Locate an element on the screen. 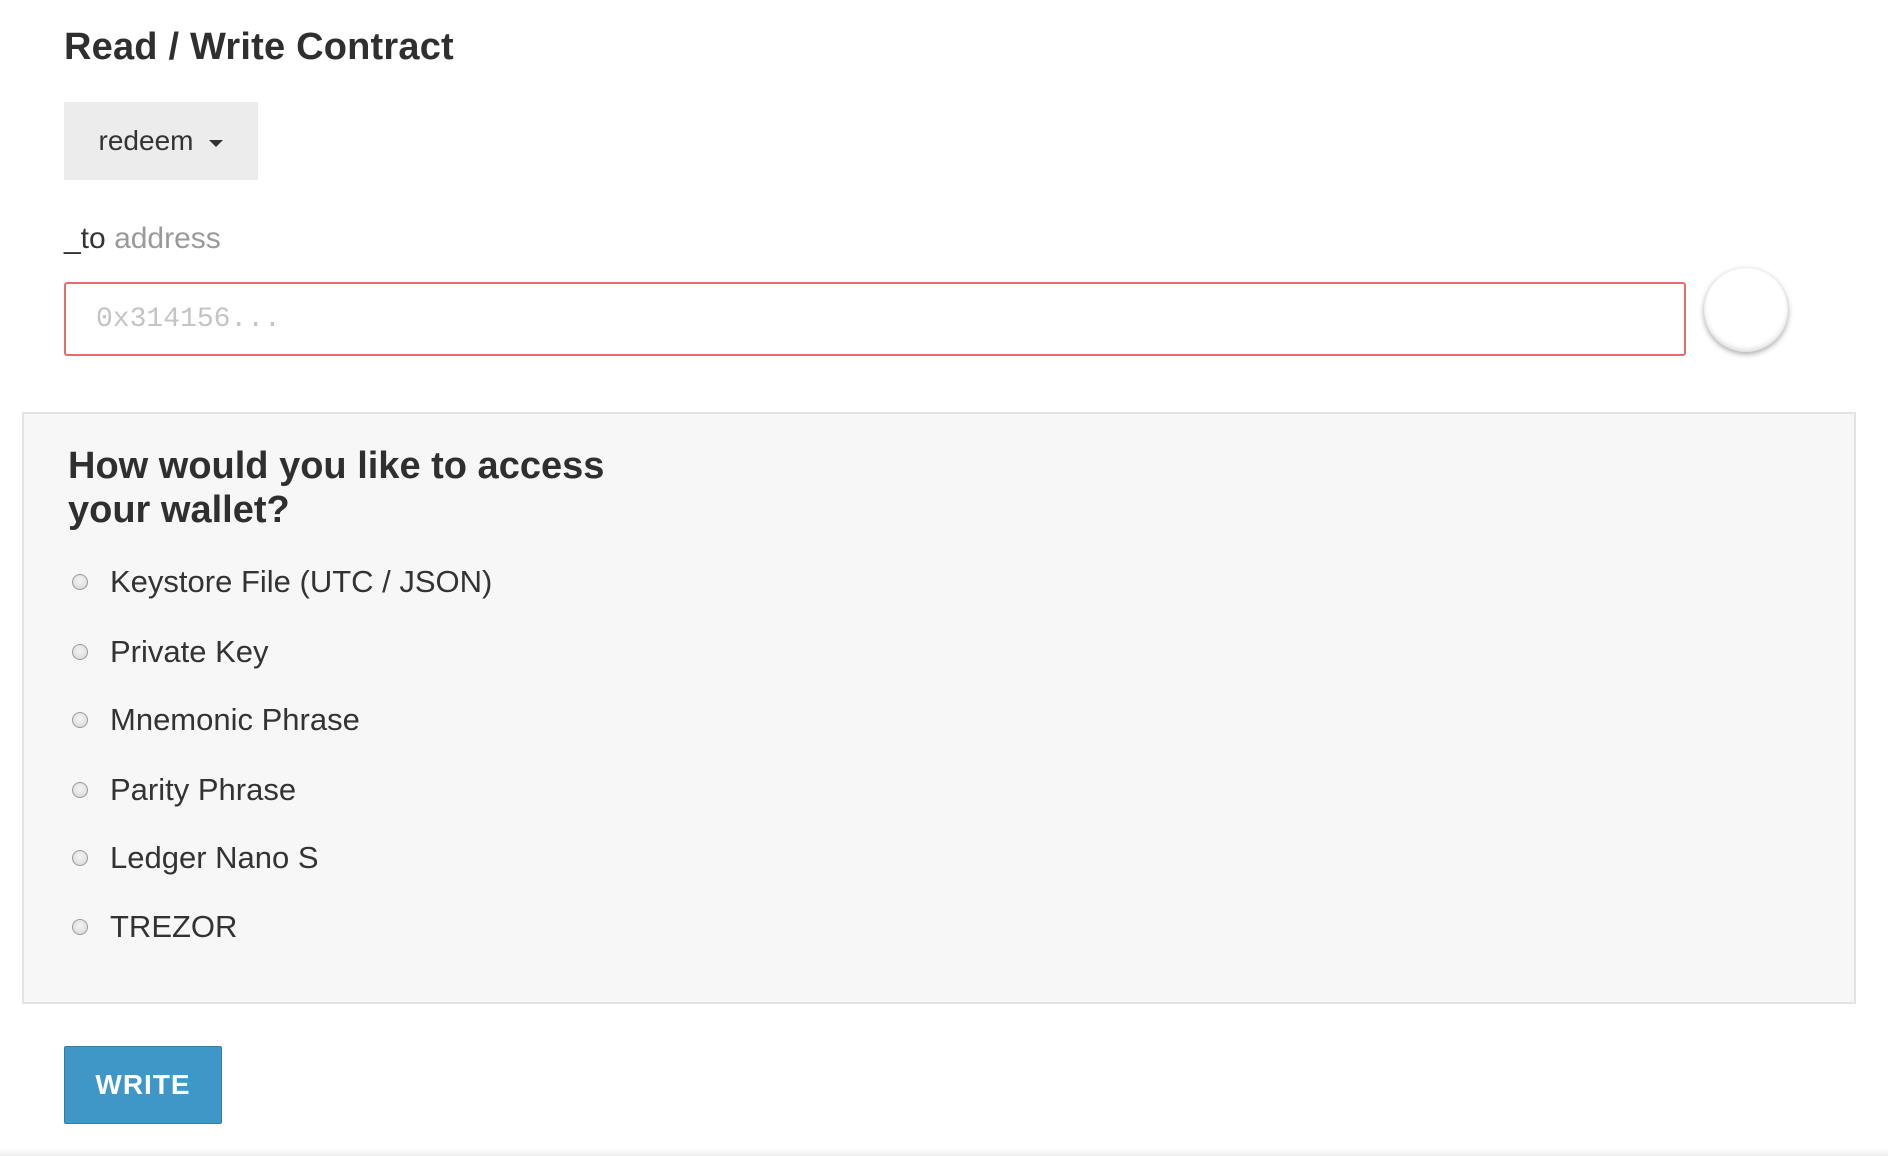 The image size is (1888, 1156). function-select-value: redeem is located at coordinates (146, 140).